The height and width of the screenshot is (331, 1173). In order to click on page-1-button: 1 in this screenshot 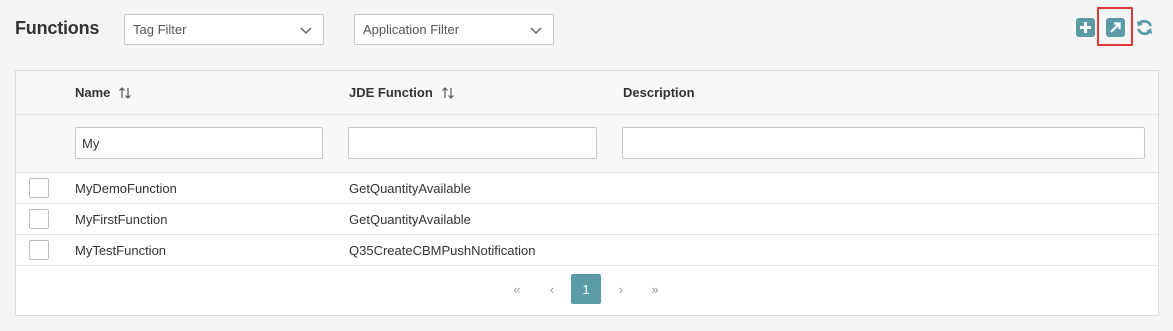, I will do `click(586, 289)`.